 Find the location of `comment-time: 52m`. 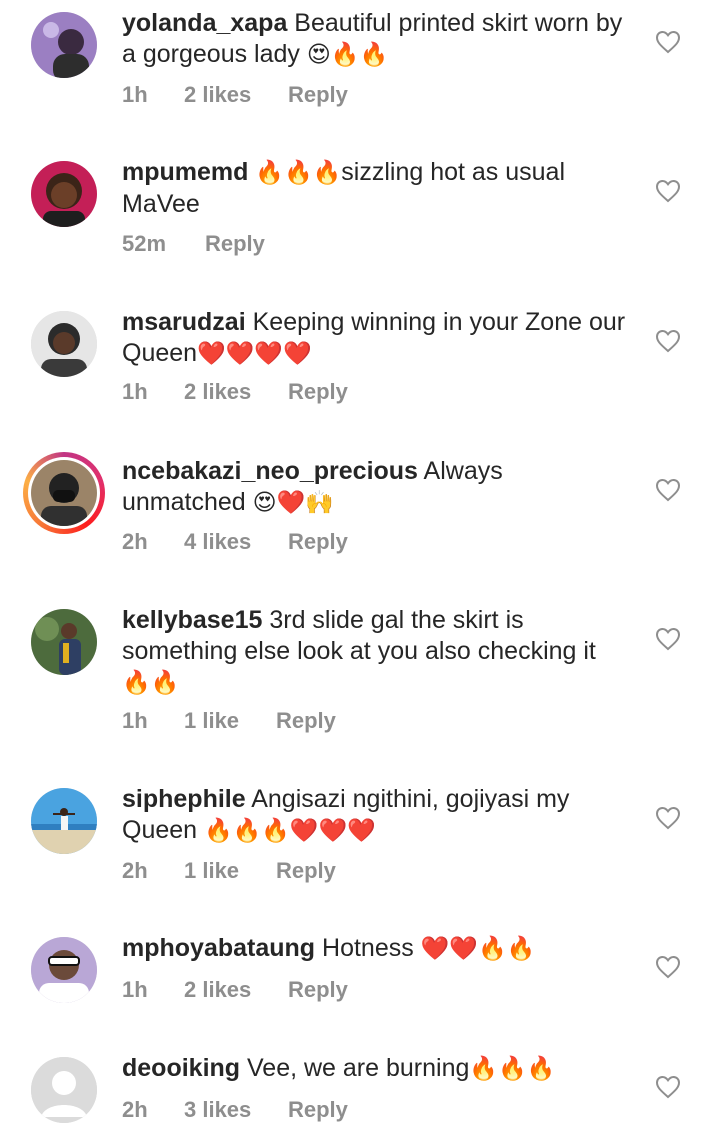

comment-time: 52m is located at coordinates (144, 243).